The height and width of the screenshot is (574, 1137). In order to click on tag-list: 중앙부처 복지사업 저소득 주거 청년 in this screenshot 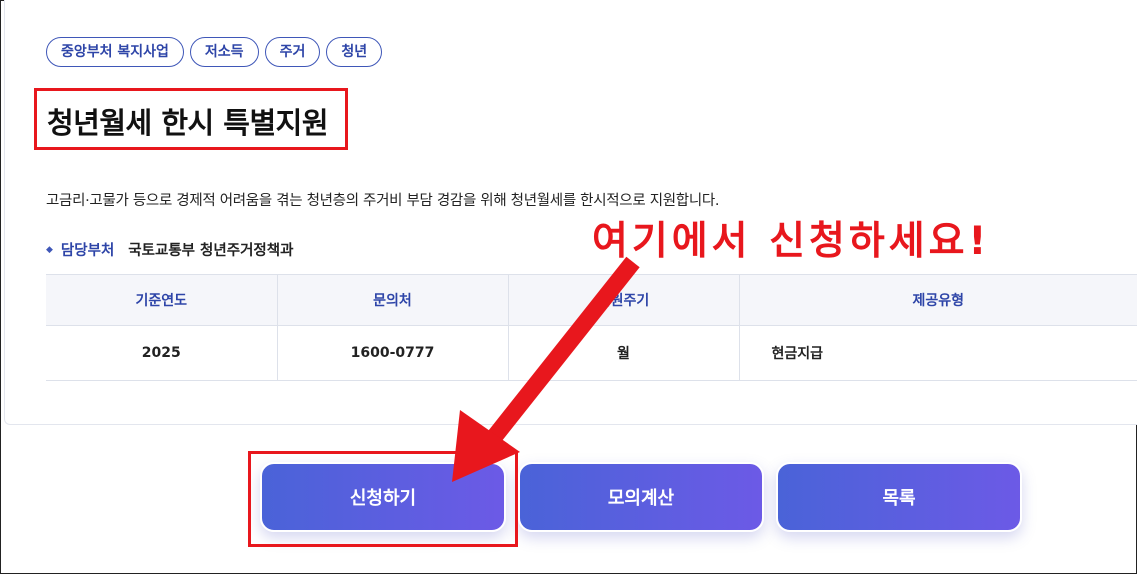, I will do `click(214, 52)`.